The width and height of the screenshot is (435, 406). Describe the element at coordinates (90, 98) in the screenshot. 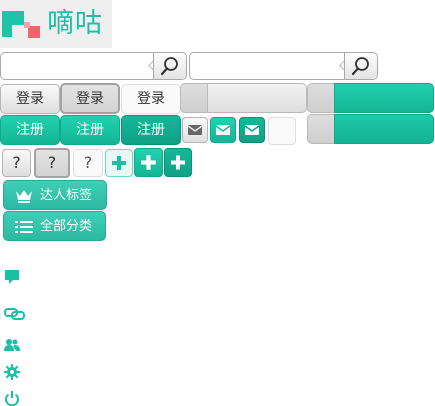

I see `login-button-pressed: 登录` at that location.